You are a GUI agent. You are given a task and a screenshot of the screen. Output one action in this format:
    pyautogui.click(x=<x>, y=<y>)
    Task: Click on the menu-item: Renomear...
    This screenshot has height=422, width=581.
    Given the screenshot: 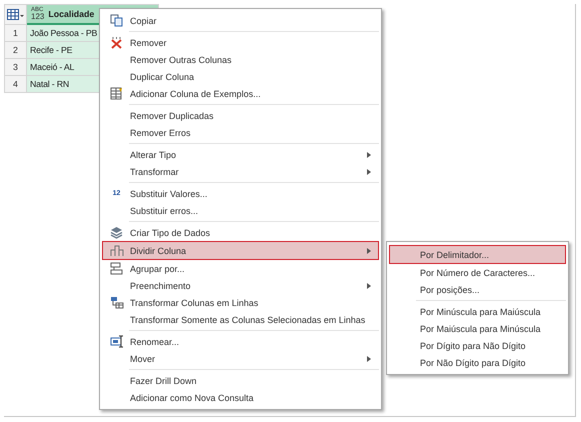 What is the action you would take?
    pyautogui.click(x=240, y=341)
    